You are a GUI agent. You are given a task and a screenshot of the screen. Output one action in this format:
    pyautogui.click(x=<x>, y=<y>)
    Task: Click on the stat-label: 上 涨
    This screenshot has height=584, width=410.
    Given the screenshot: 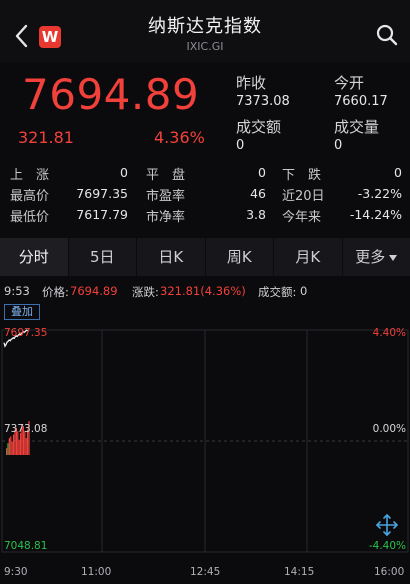 What is the action you would take?
    pyautogui.click(x=30, y=175)
    